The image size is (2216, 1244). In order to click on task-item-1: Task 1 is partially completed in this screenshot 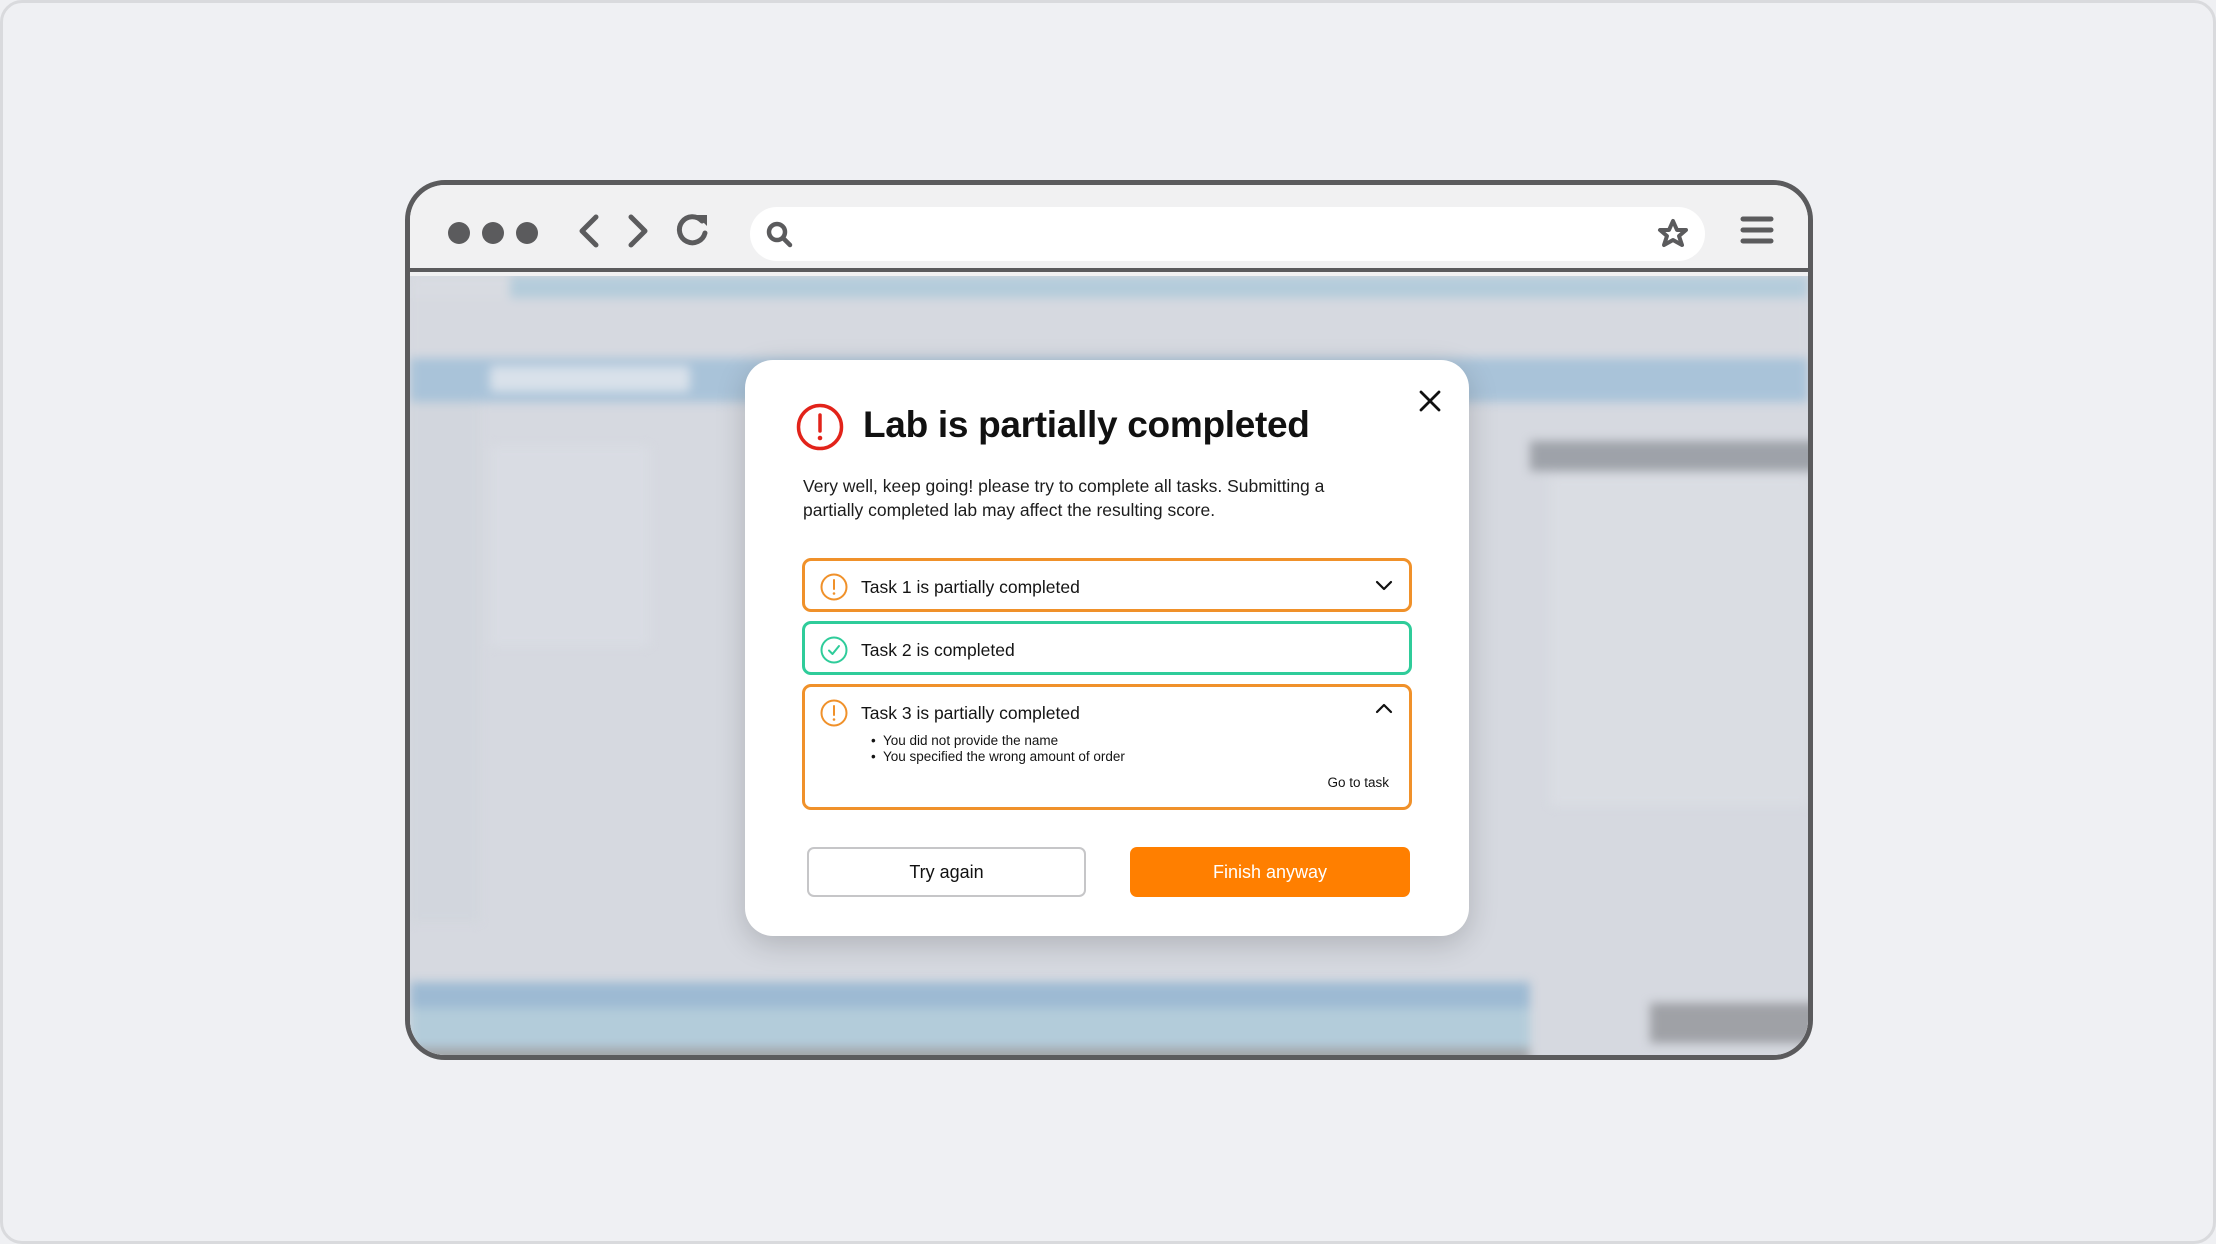, I will do `click(1107, 585)`.